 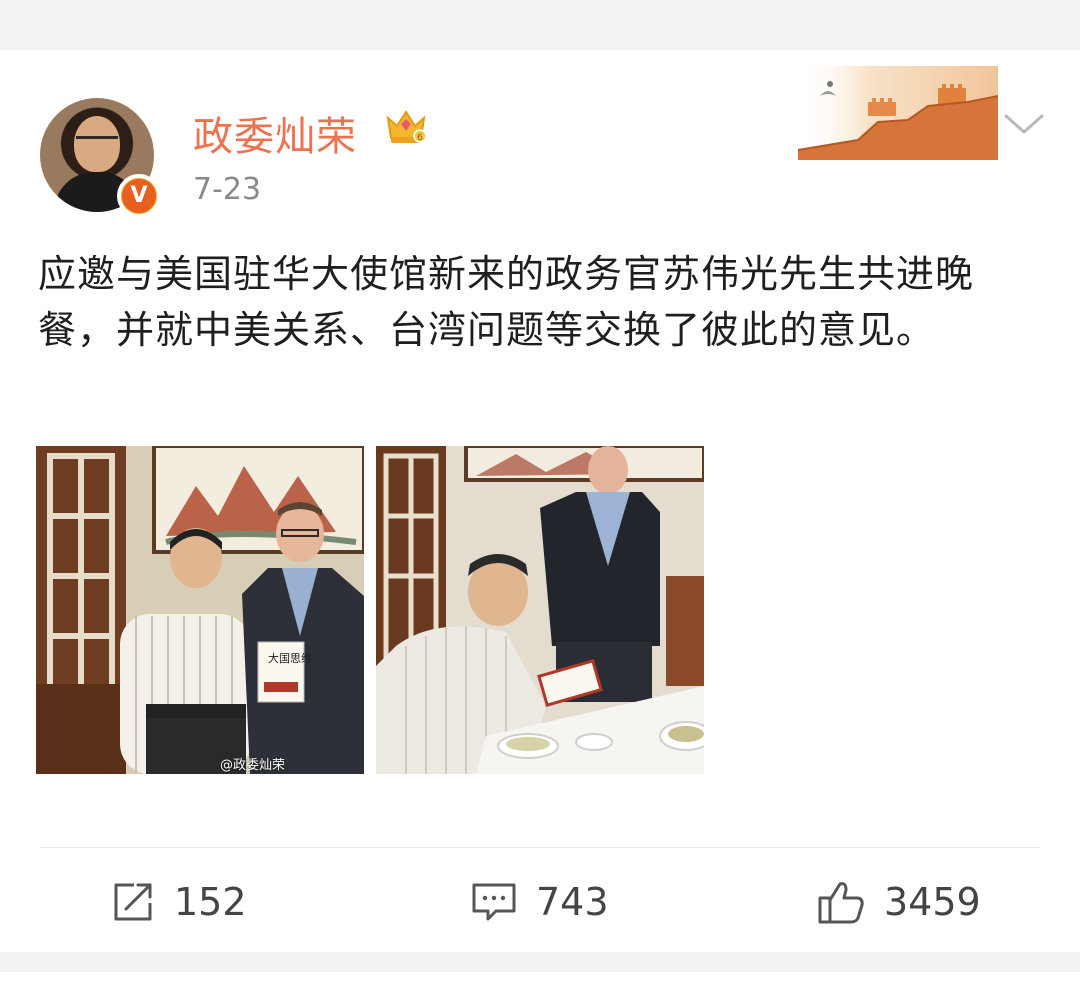 What do you see at coordinates (290, 658) in the screenshot?
I see `svg-text: 大国思维` at bounding box center [290, 658].